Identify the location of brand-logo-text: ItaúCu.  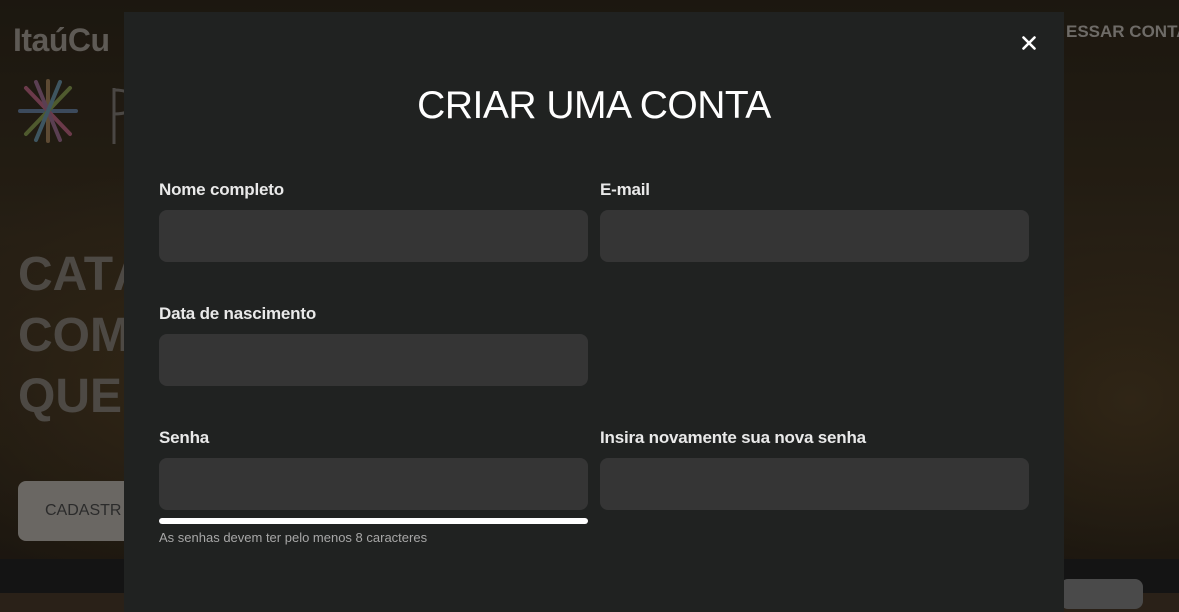
(61, 40).